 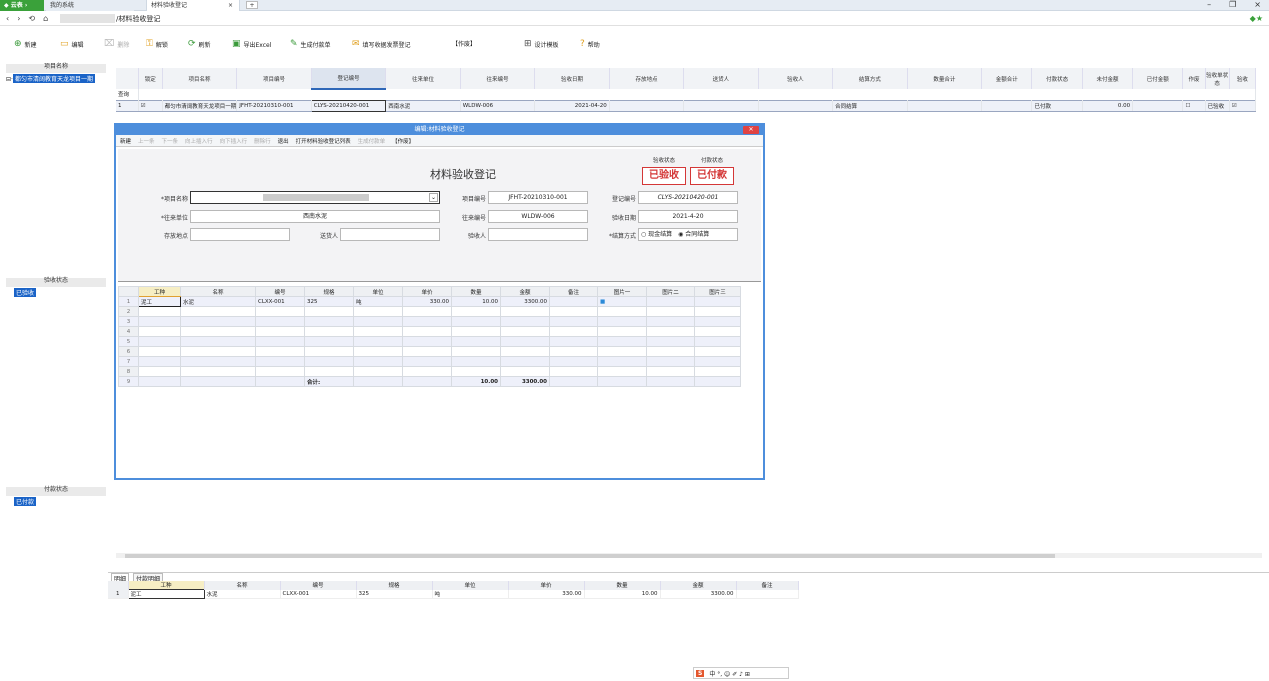 What do you see at coordinates (252, 5) in the screenshot?
I see `add-tab-button: +` at bounding box center [252, 5].